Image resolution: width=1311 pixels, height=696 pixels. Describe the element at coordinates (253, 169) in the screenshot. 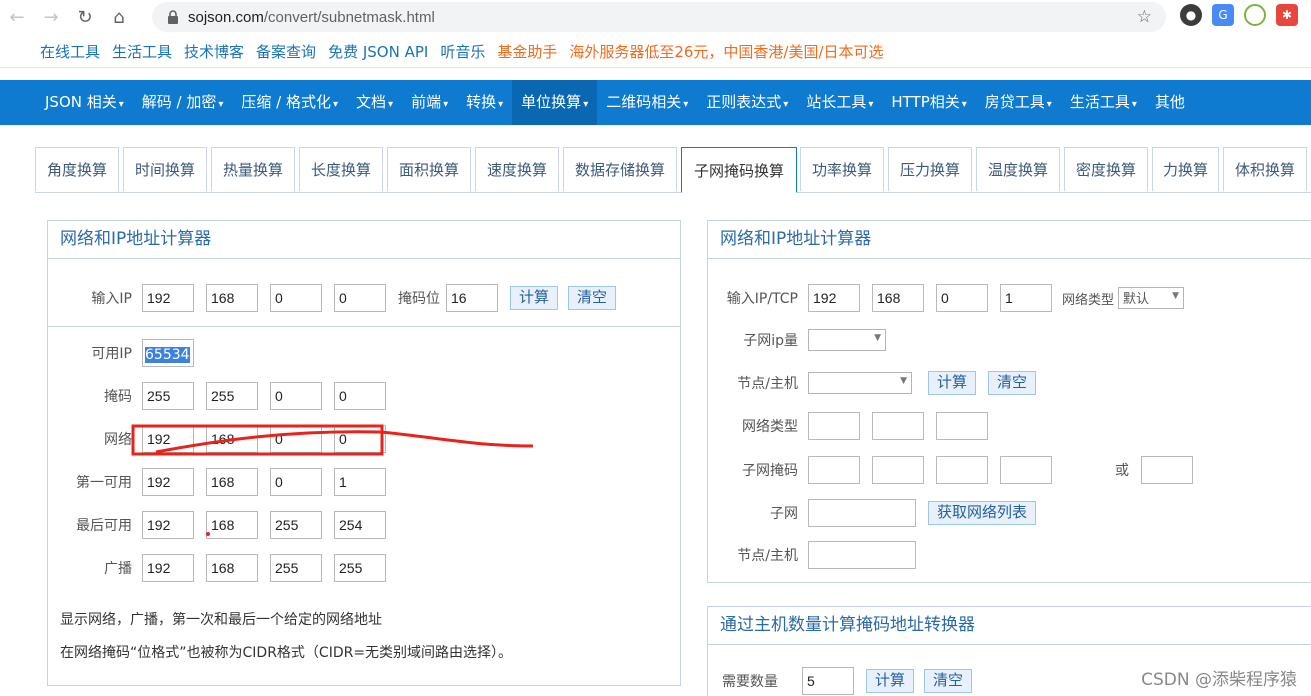

I see `tab-heat: 热量换算` at that location.